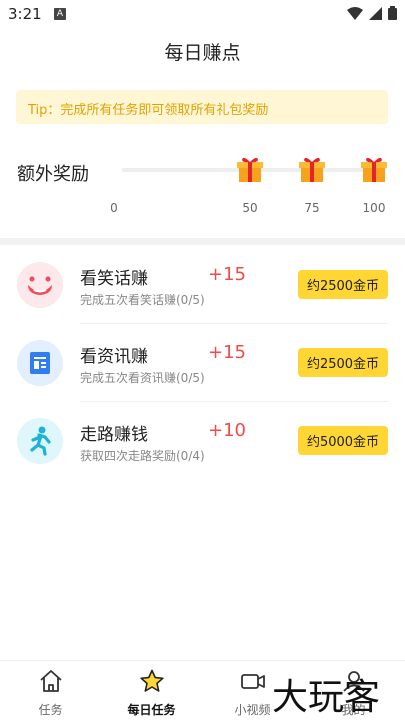  I want to click on status-time: 3:21, so click(25, 14).